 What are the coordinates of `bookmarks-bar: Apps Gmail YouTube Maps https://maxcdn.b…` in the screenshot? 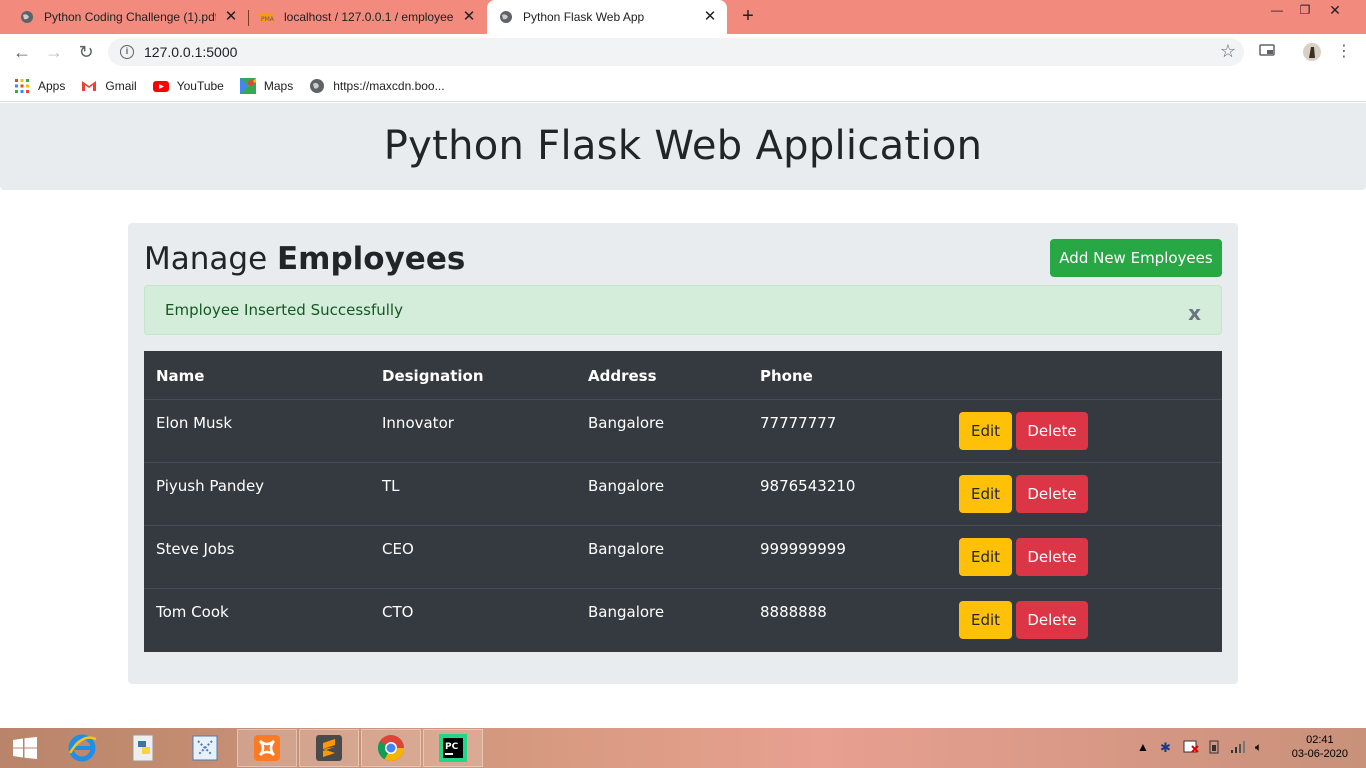 It's located at (683, 86).